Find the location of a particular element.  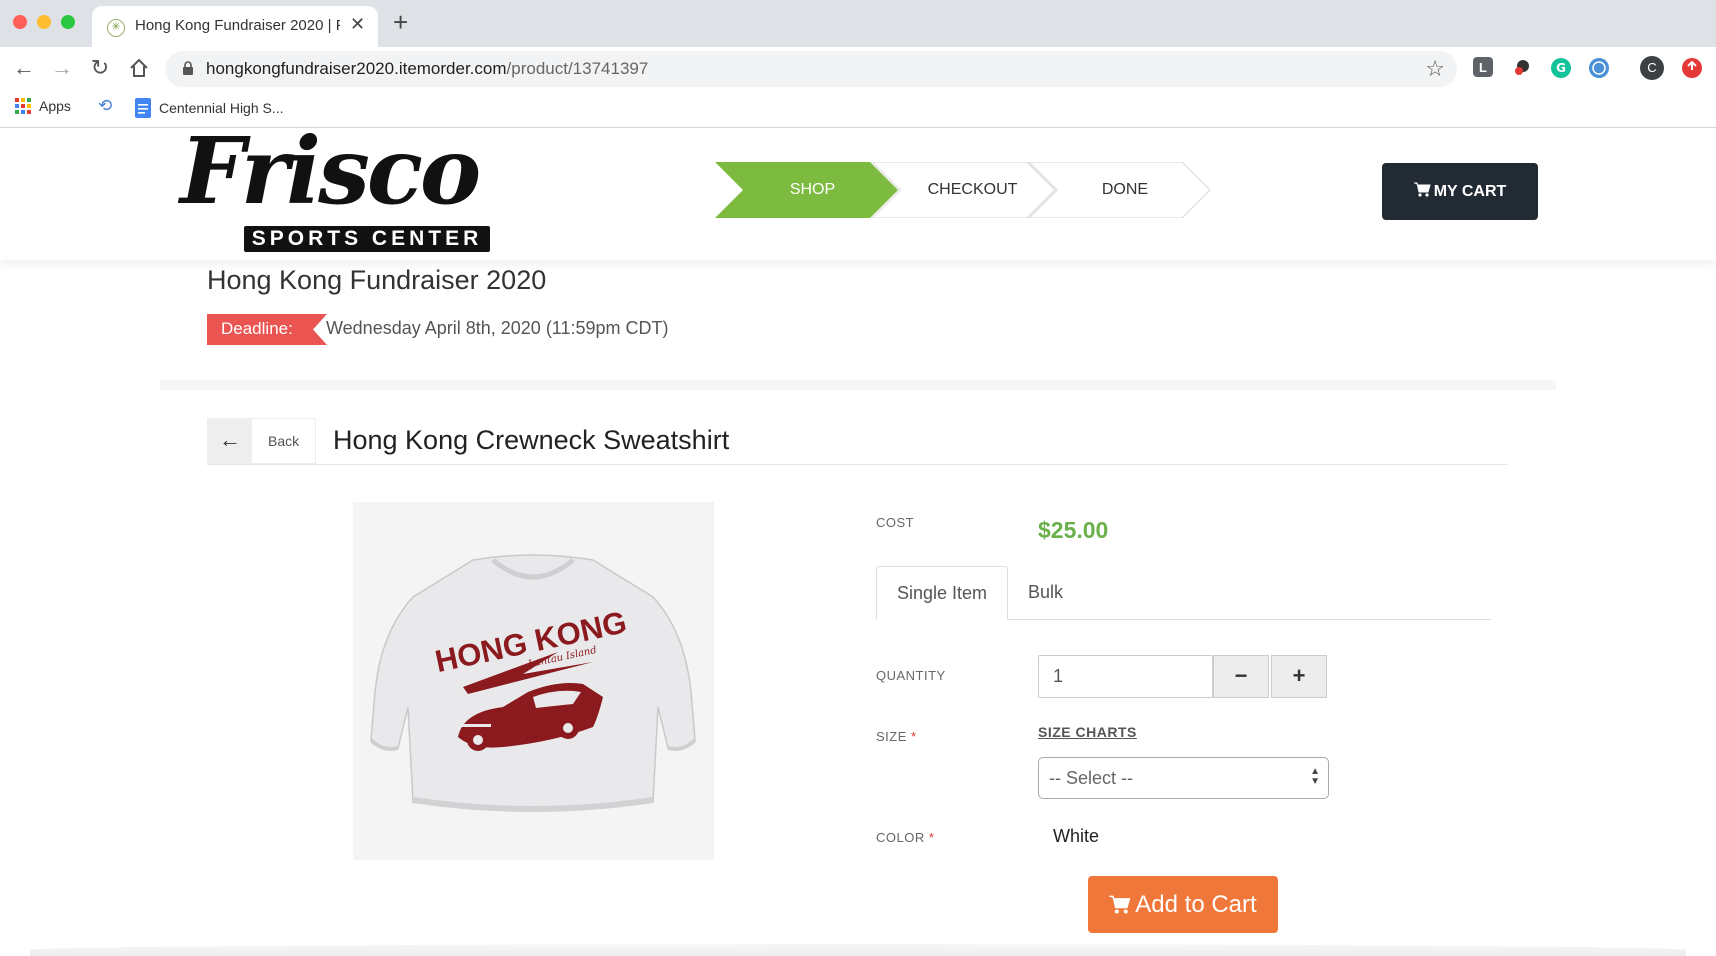

back-label: Back is located at coordinates (284, 441).